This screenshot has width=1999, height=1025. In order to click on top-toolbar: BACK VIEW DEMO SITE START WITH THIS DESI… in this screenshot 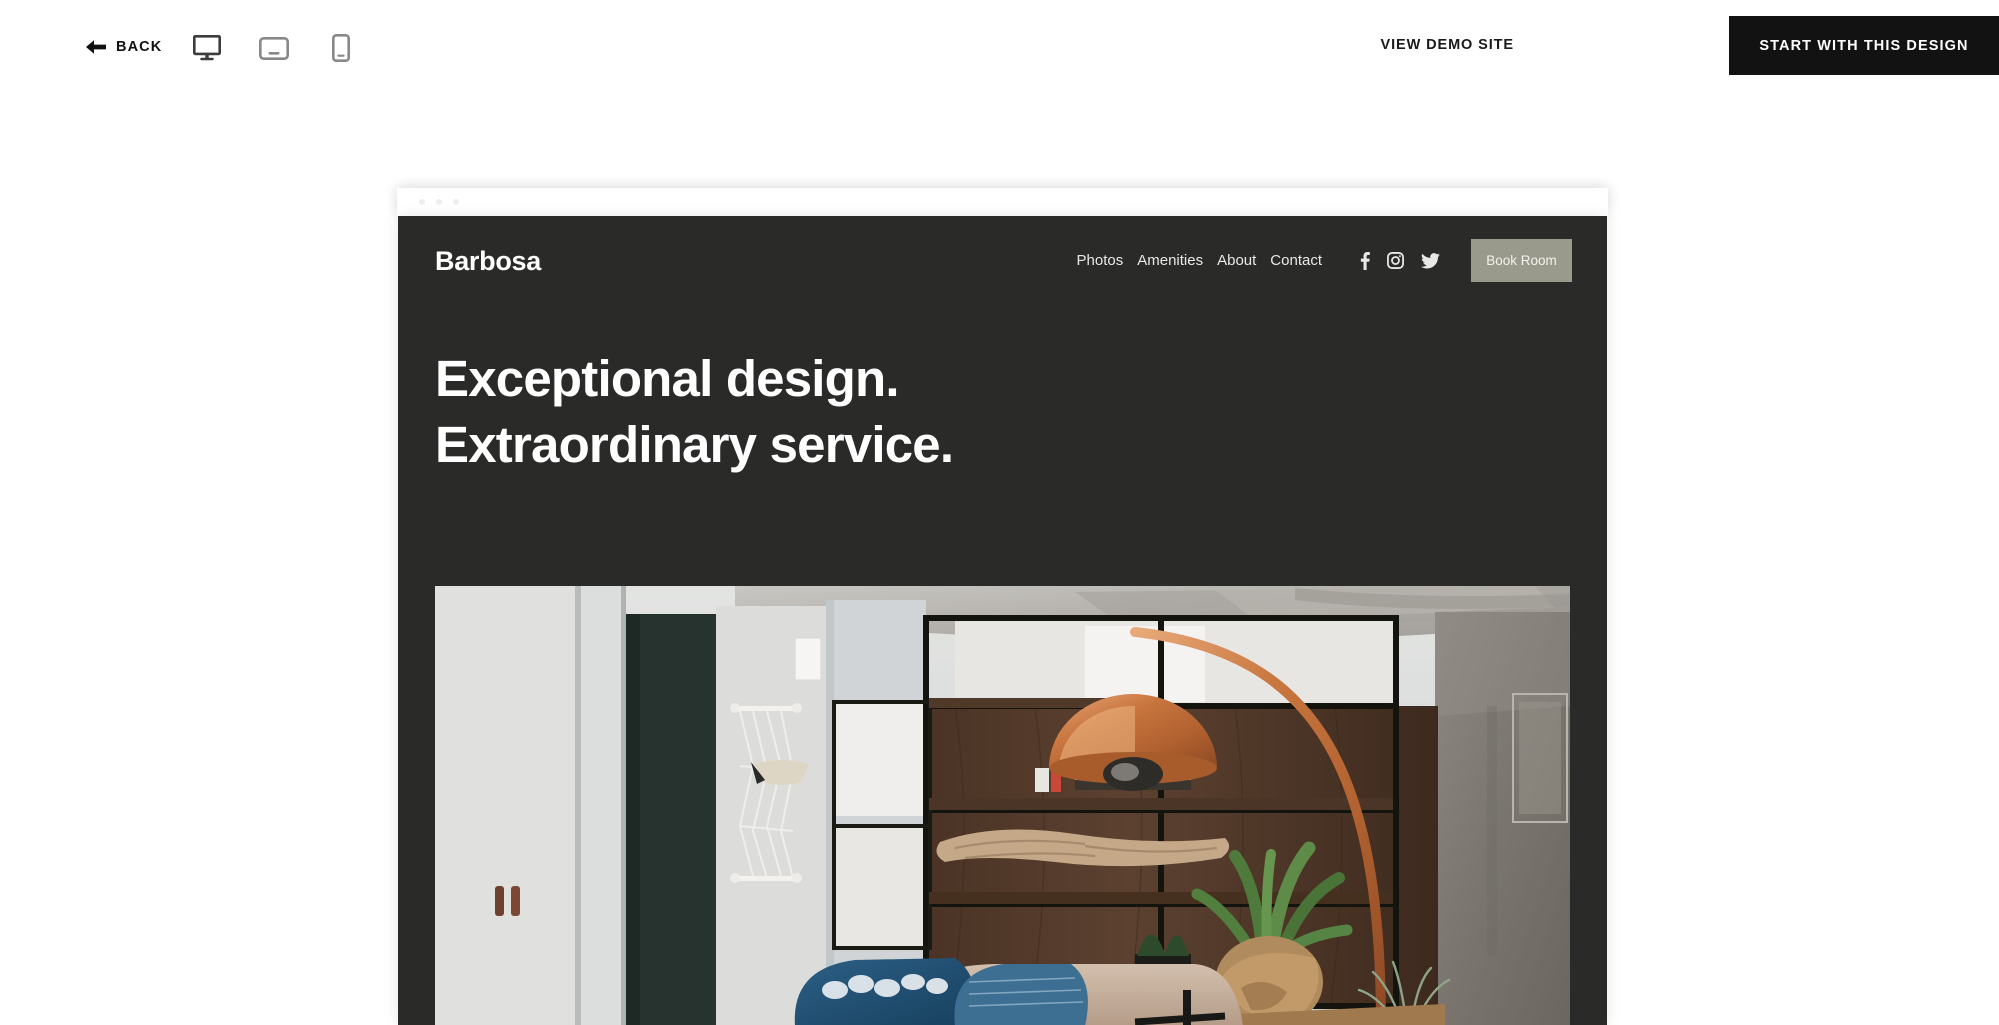, I will do `click(999, 47)`.